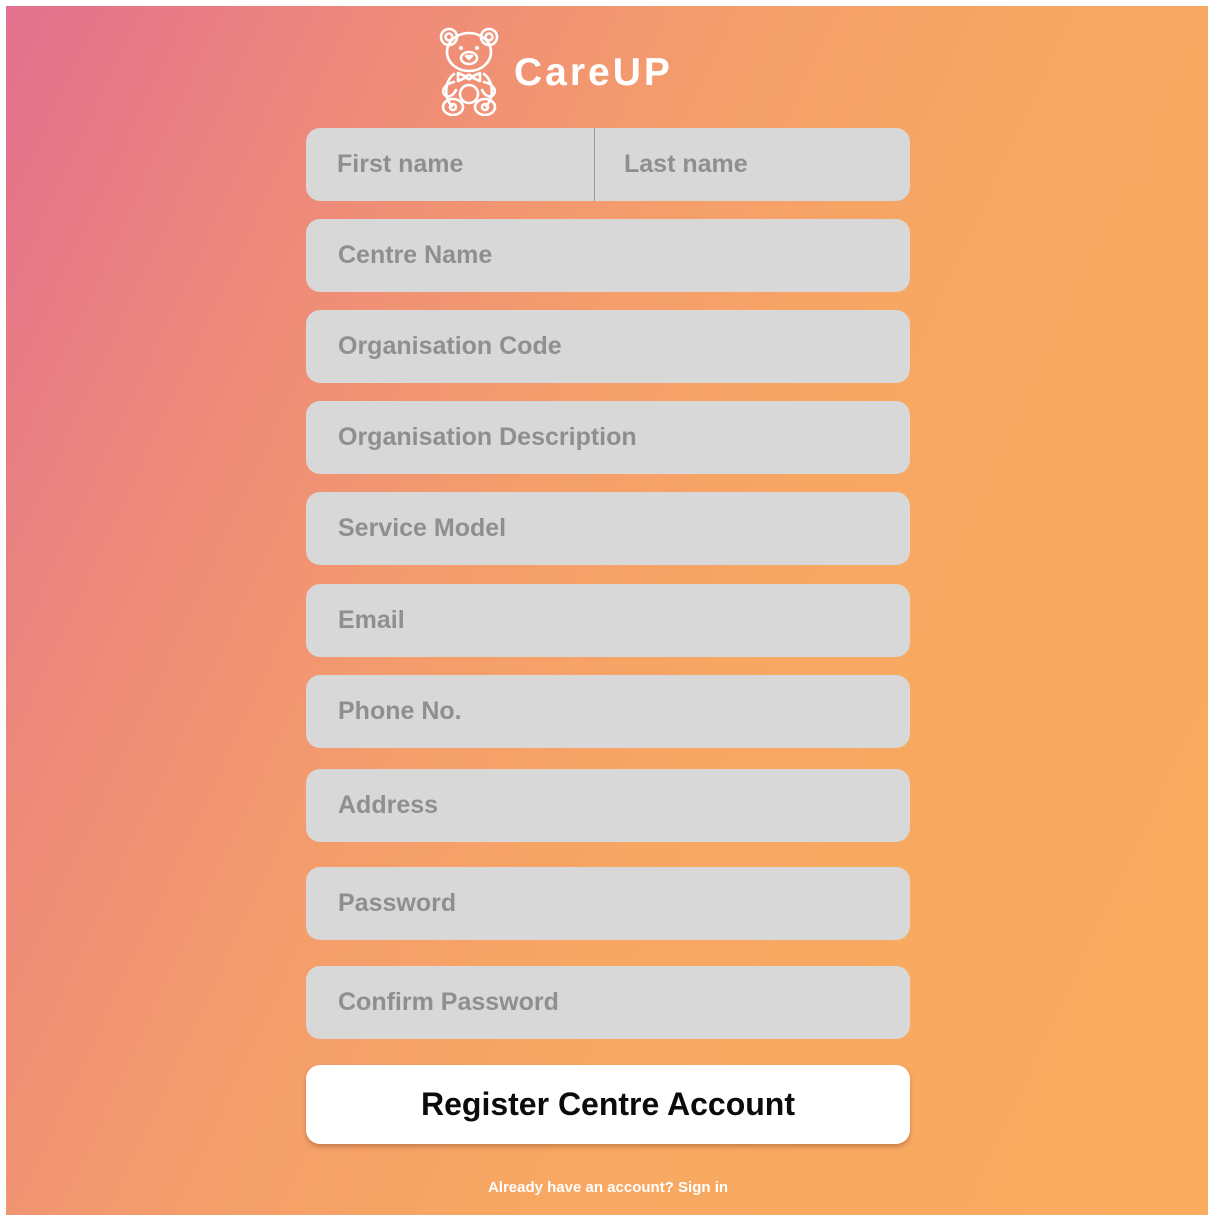  Describe the element at coordinates (608, 620) in the screenshot. I see `email-input: Email` at that location.